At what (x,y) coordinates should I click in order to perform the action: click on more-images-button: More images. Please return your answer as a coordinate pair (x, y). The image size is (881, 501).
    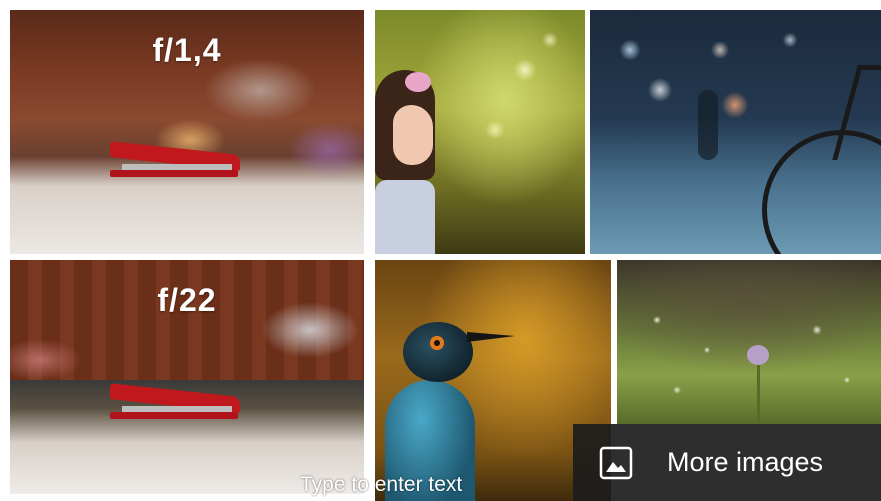
    Looking at the image, I should click on (727, 462).